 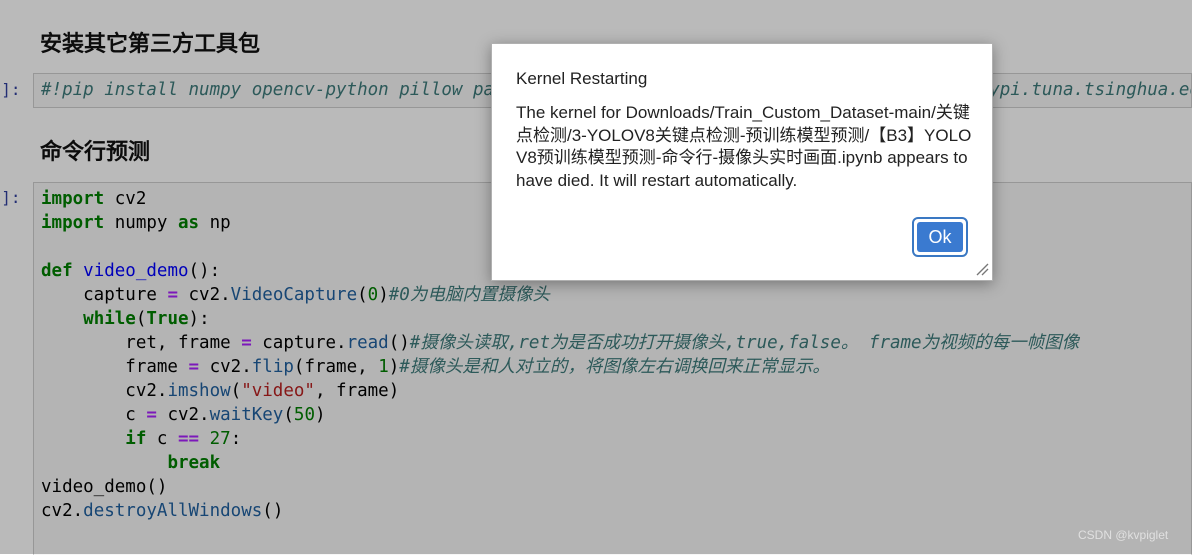 What do you see at coordinates (1123, 535) in the screenshot?
I see `watermark: CSDN @kvpiglet` at bounding box center [1123, 535].